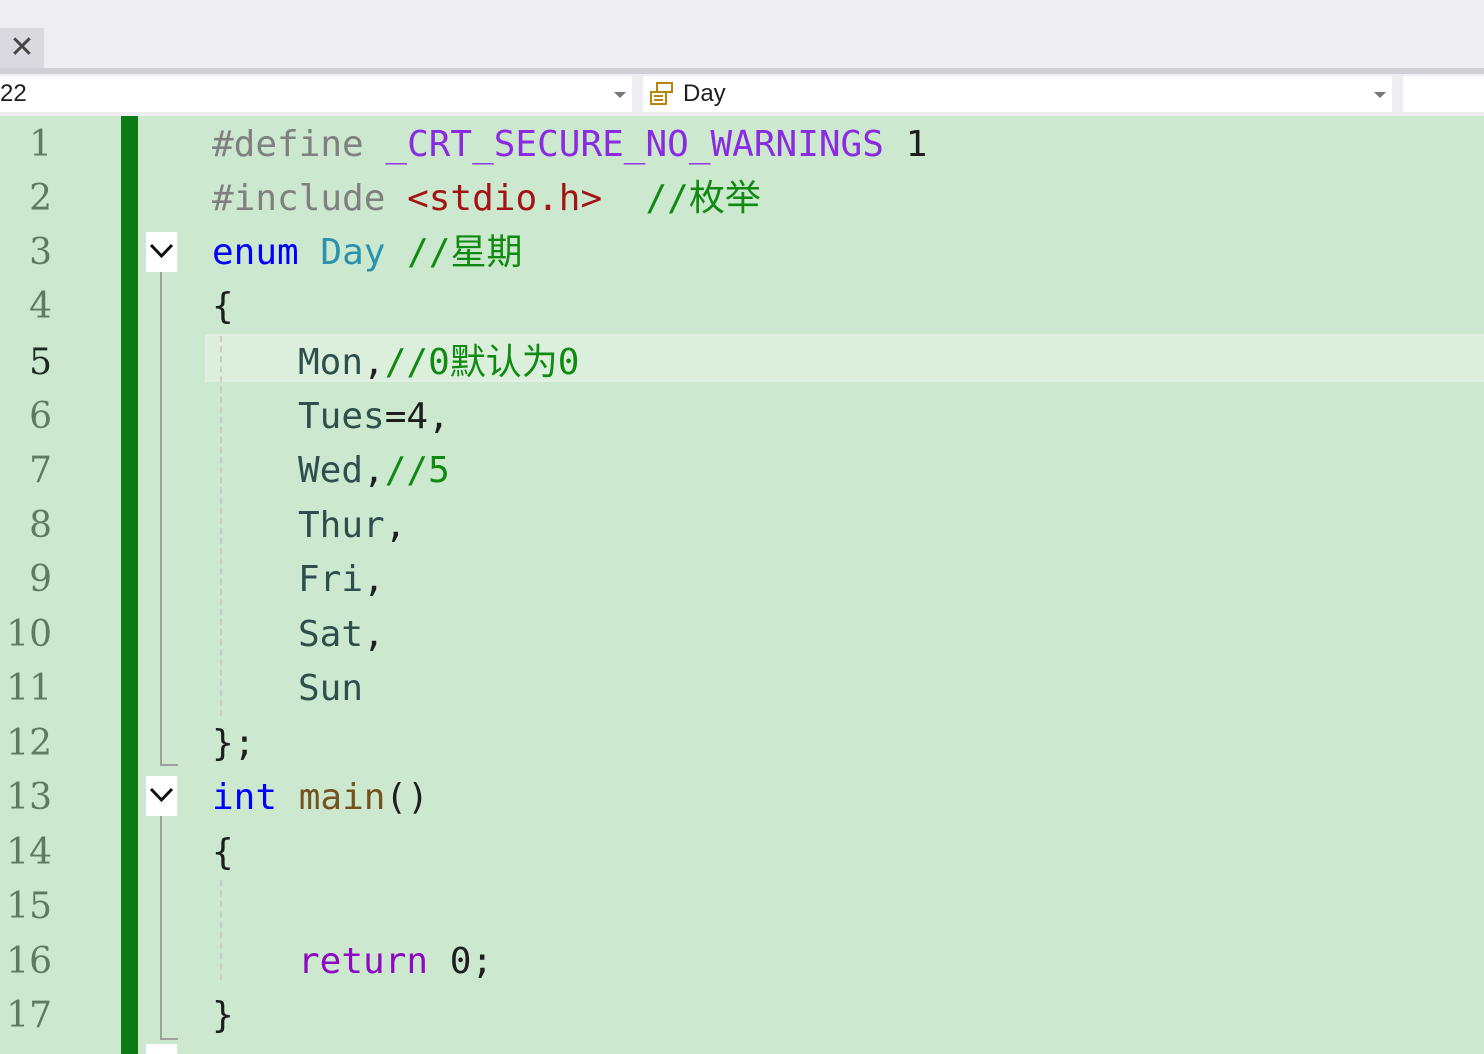 The image size is (1484, 1054). What do you see at coordinates (40, 252) in the screenshot?
I see `line-number: 3` at bounding box center [40, 252].